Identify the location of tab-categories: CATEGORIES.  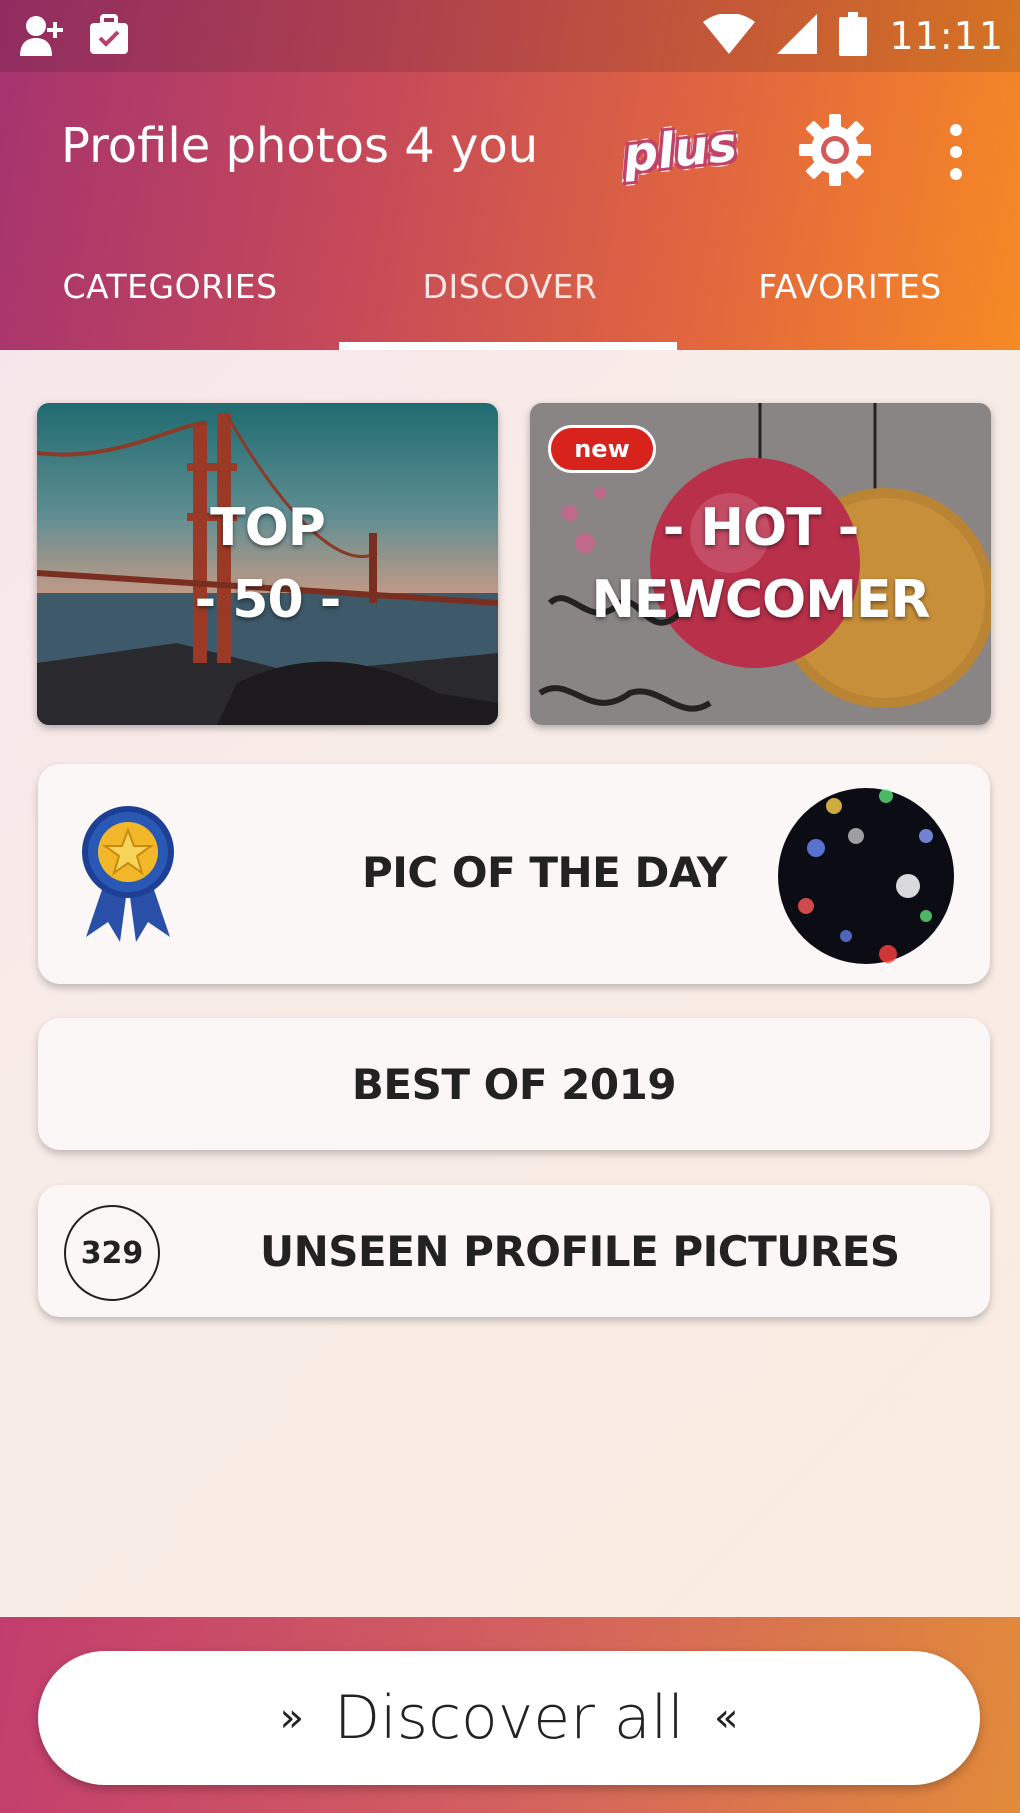
(170, 286).